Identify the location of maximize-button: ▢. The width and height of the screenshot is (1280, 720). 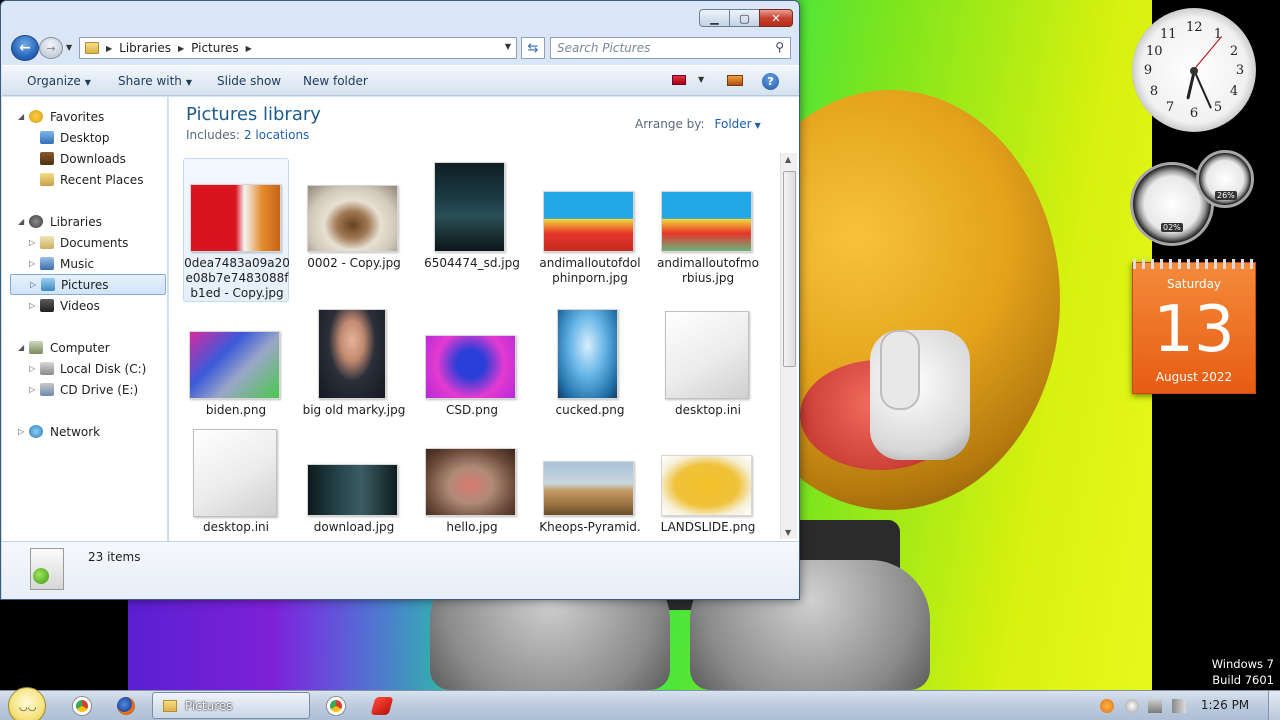
(744, 18).